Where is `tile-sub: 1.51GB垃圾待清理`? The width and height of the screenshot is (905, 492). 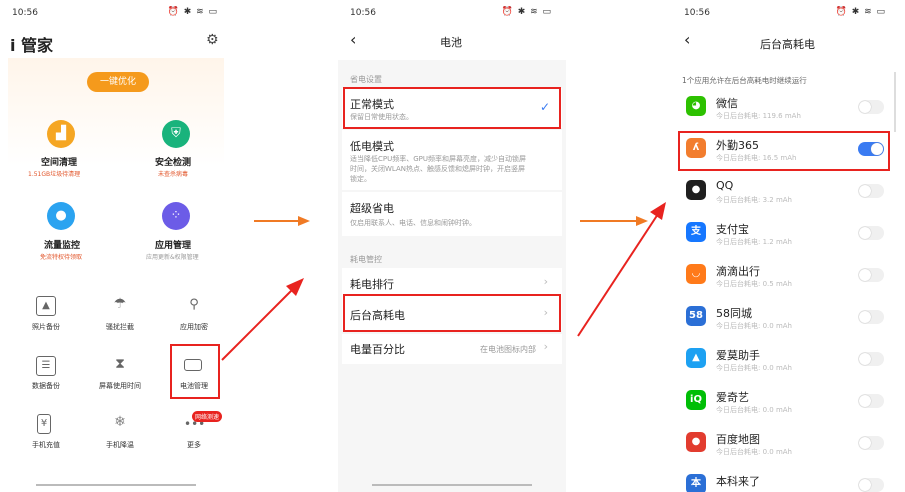 tile-sub: 1.51GB垃圾待清理 is located at coordinates (54, 174).